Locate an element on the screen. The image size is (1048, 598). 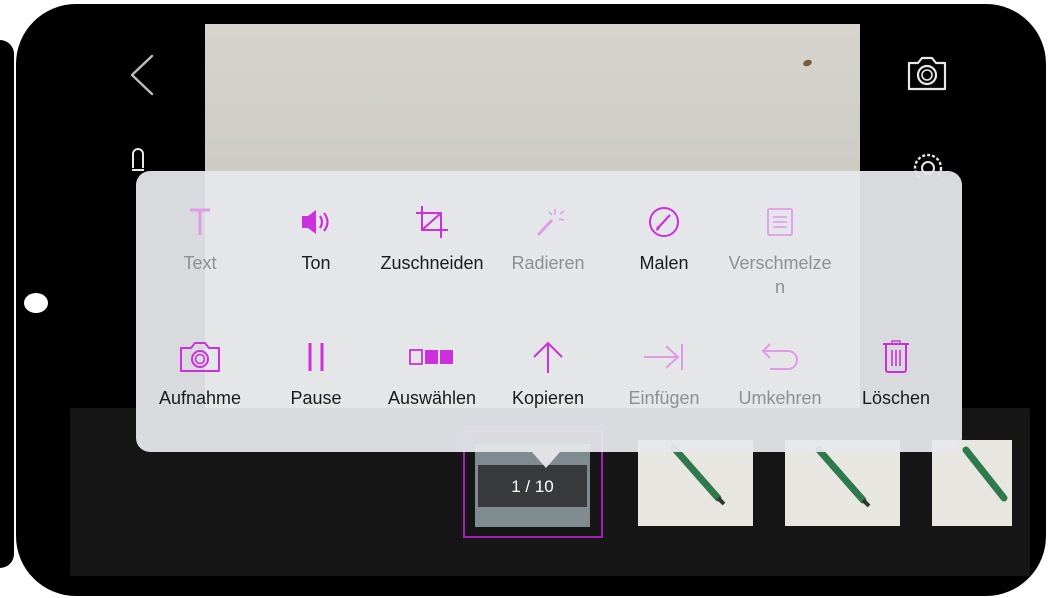
menu-item-verschmelzen: Verschmelzen is located at coordinates (780, 252).